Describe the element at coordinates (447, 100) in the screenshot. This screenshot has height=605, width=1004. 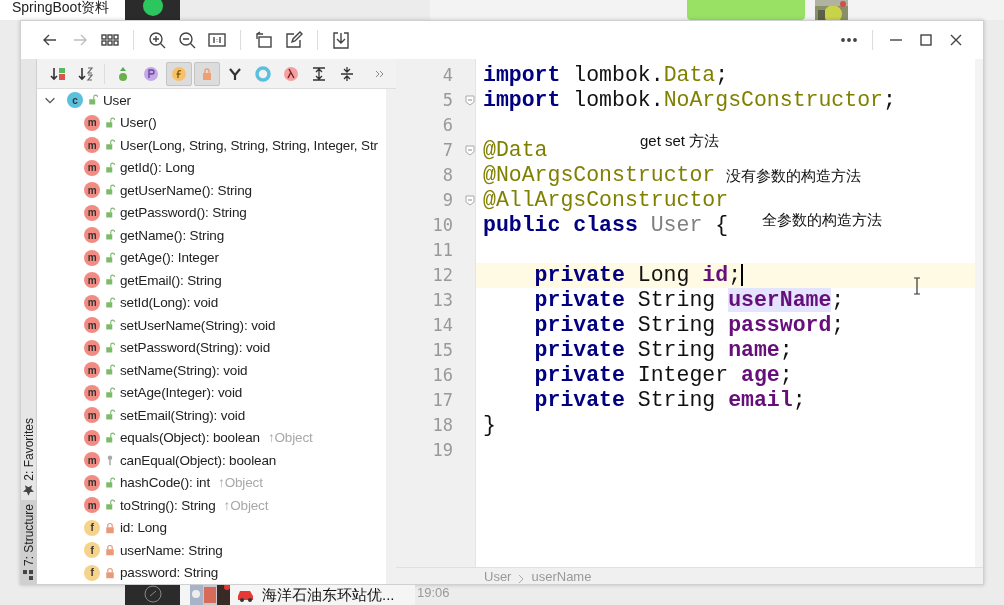
I see `line-number: 5` at that location.